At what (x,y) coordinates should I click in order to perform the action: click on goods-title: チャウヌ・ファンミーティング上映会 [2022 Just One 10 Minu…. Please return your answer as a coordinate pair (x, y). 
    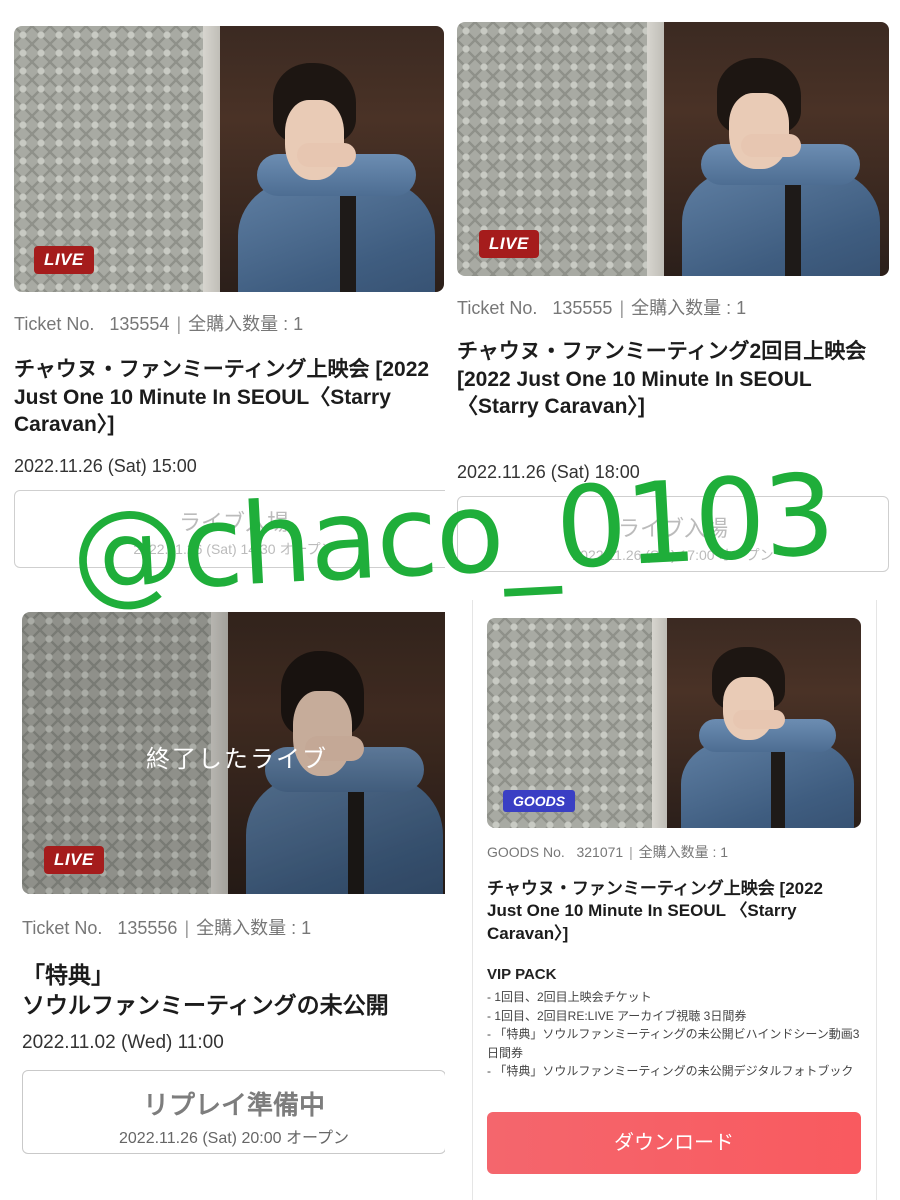
    Looking at the image, I should click on (655, 911).